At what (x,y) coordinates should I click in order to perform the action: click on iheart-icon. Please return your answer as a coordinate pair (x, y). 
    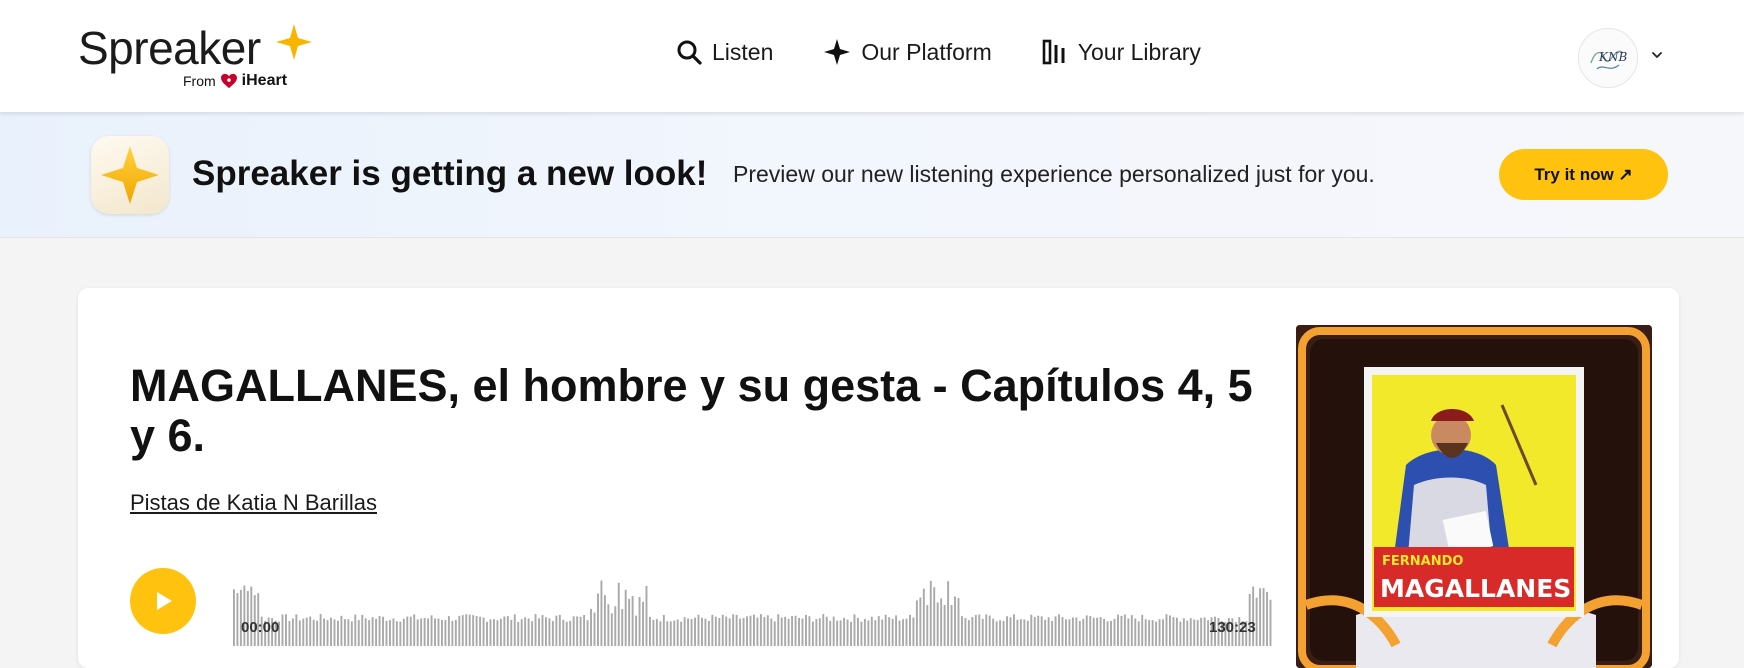
    Looking at the image, I should click on (228, 81).